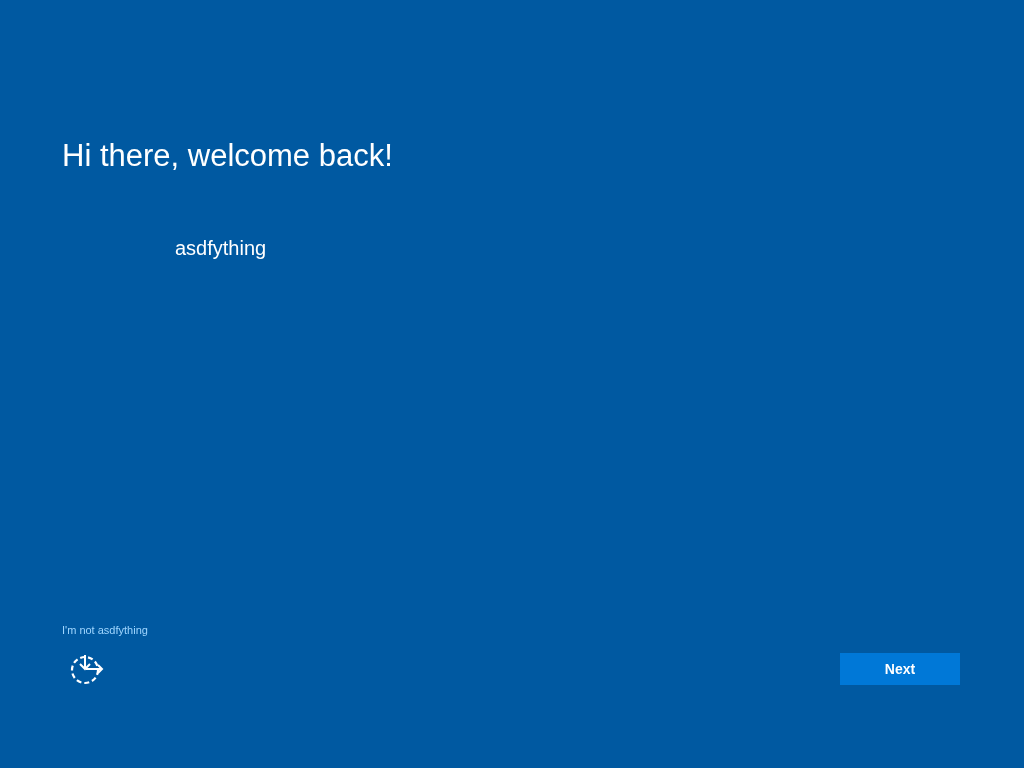 This screenshot has width=1024, height=768. I want to click on welcome-heading: Hi there, welcome back!, so click(228, 156).